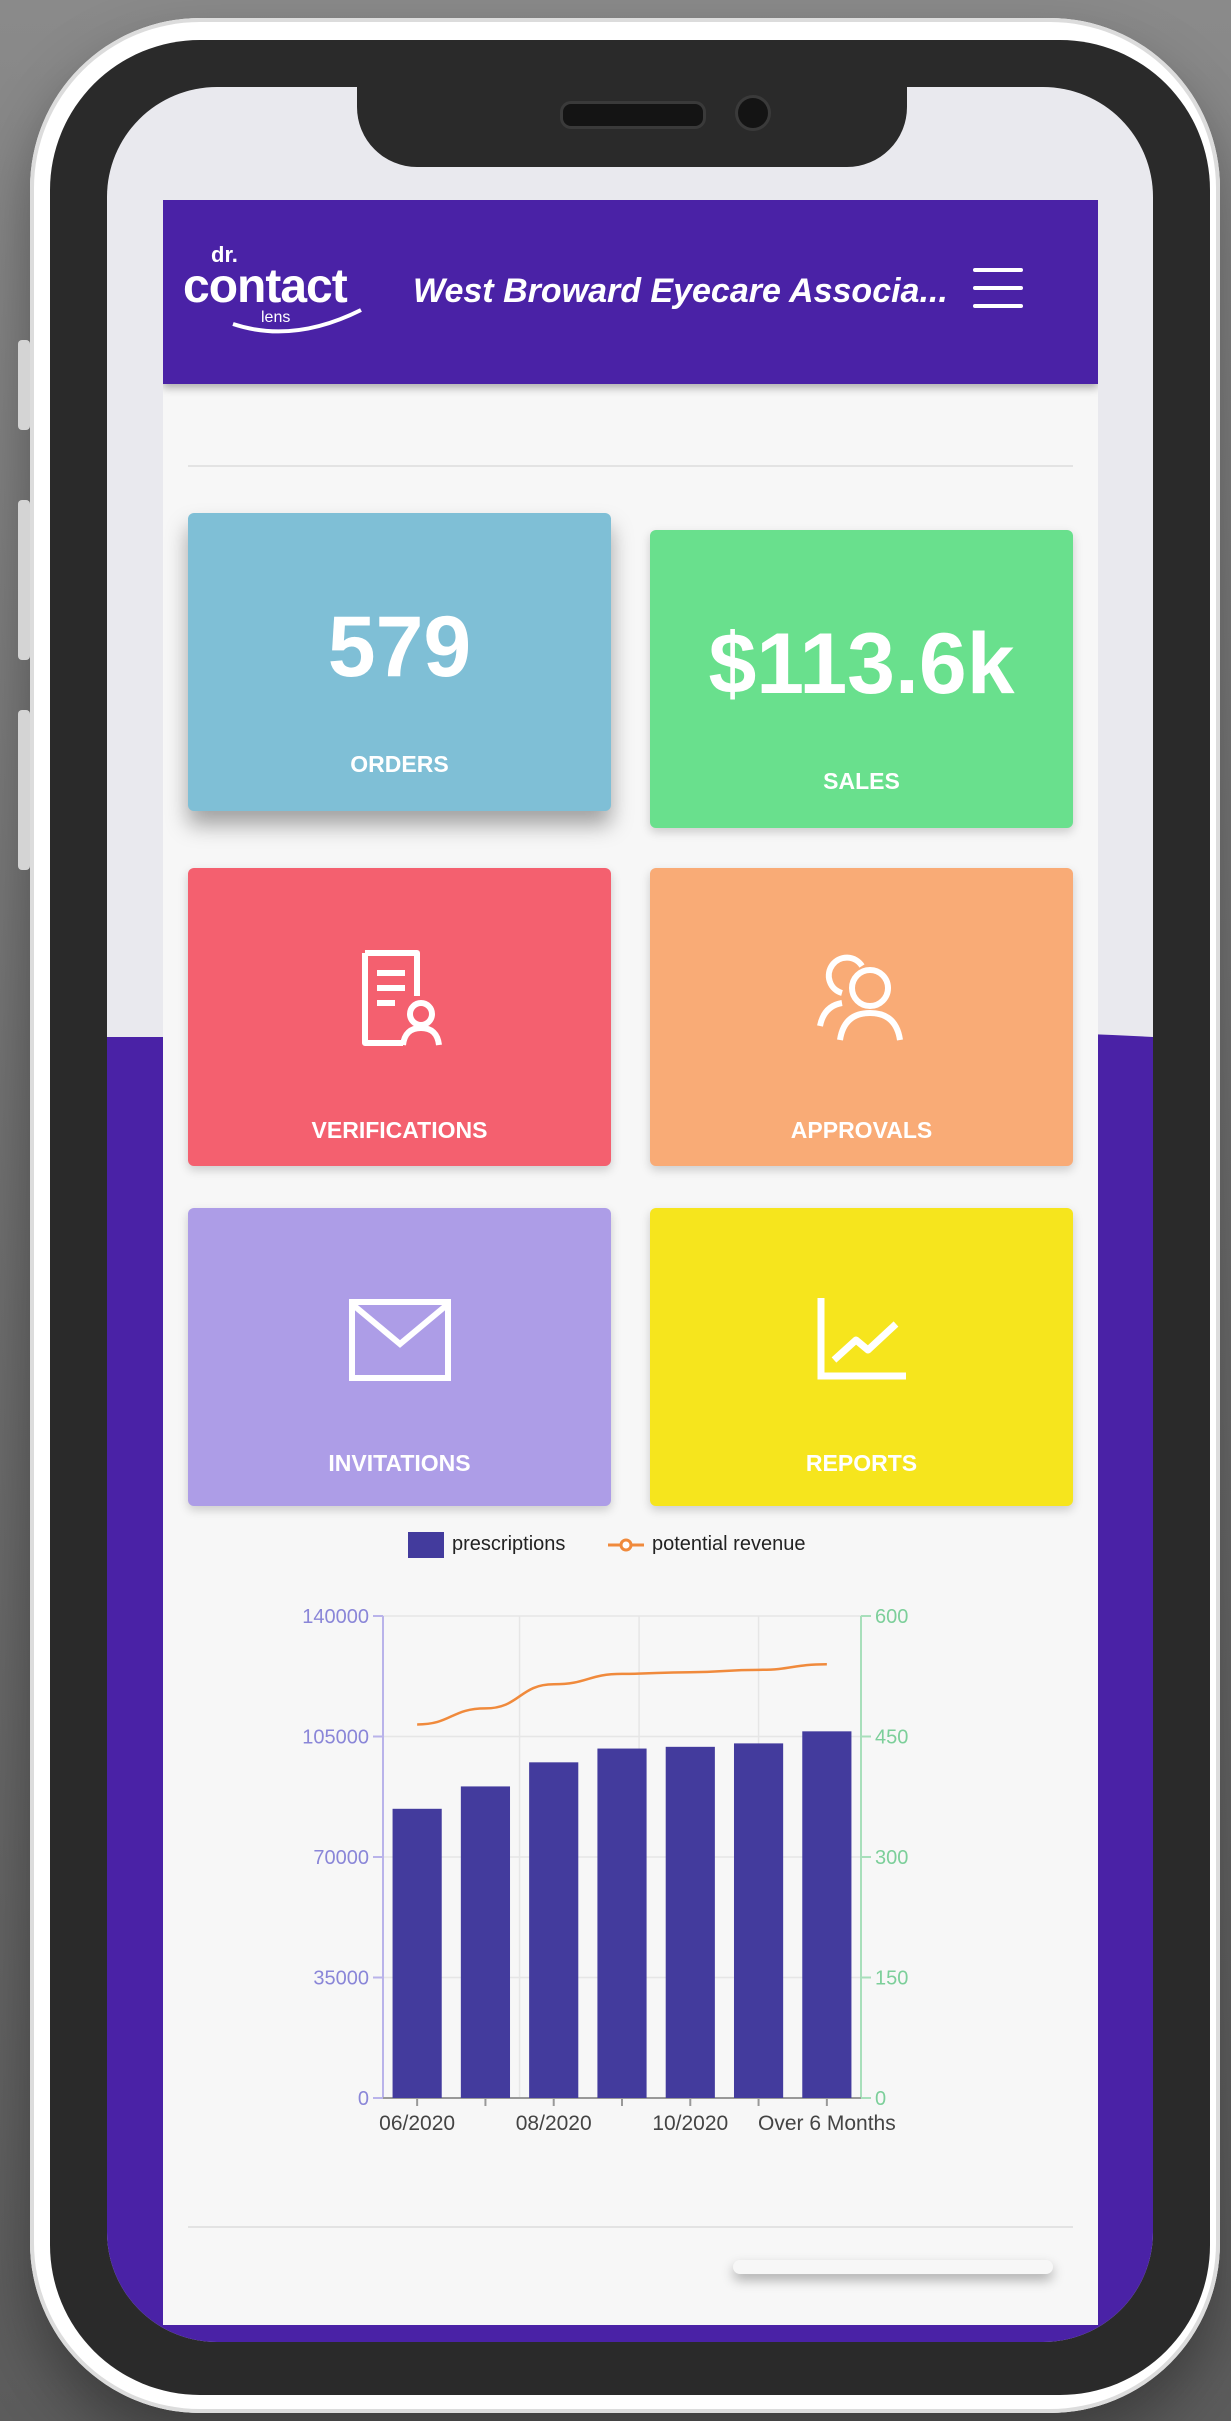 The height and width of the screenshot is (2421, 1231). Describe the element at coordinates (859, 997) in the screenshot. I see `users-icon` at that location.